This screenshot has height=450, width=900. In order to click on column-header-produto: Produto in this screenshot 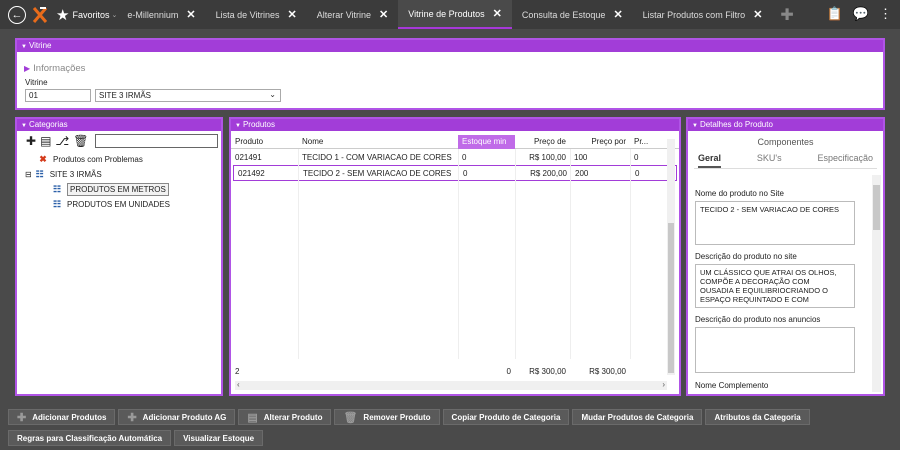, I will do `click(264, 141)`.